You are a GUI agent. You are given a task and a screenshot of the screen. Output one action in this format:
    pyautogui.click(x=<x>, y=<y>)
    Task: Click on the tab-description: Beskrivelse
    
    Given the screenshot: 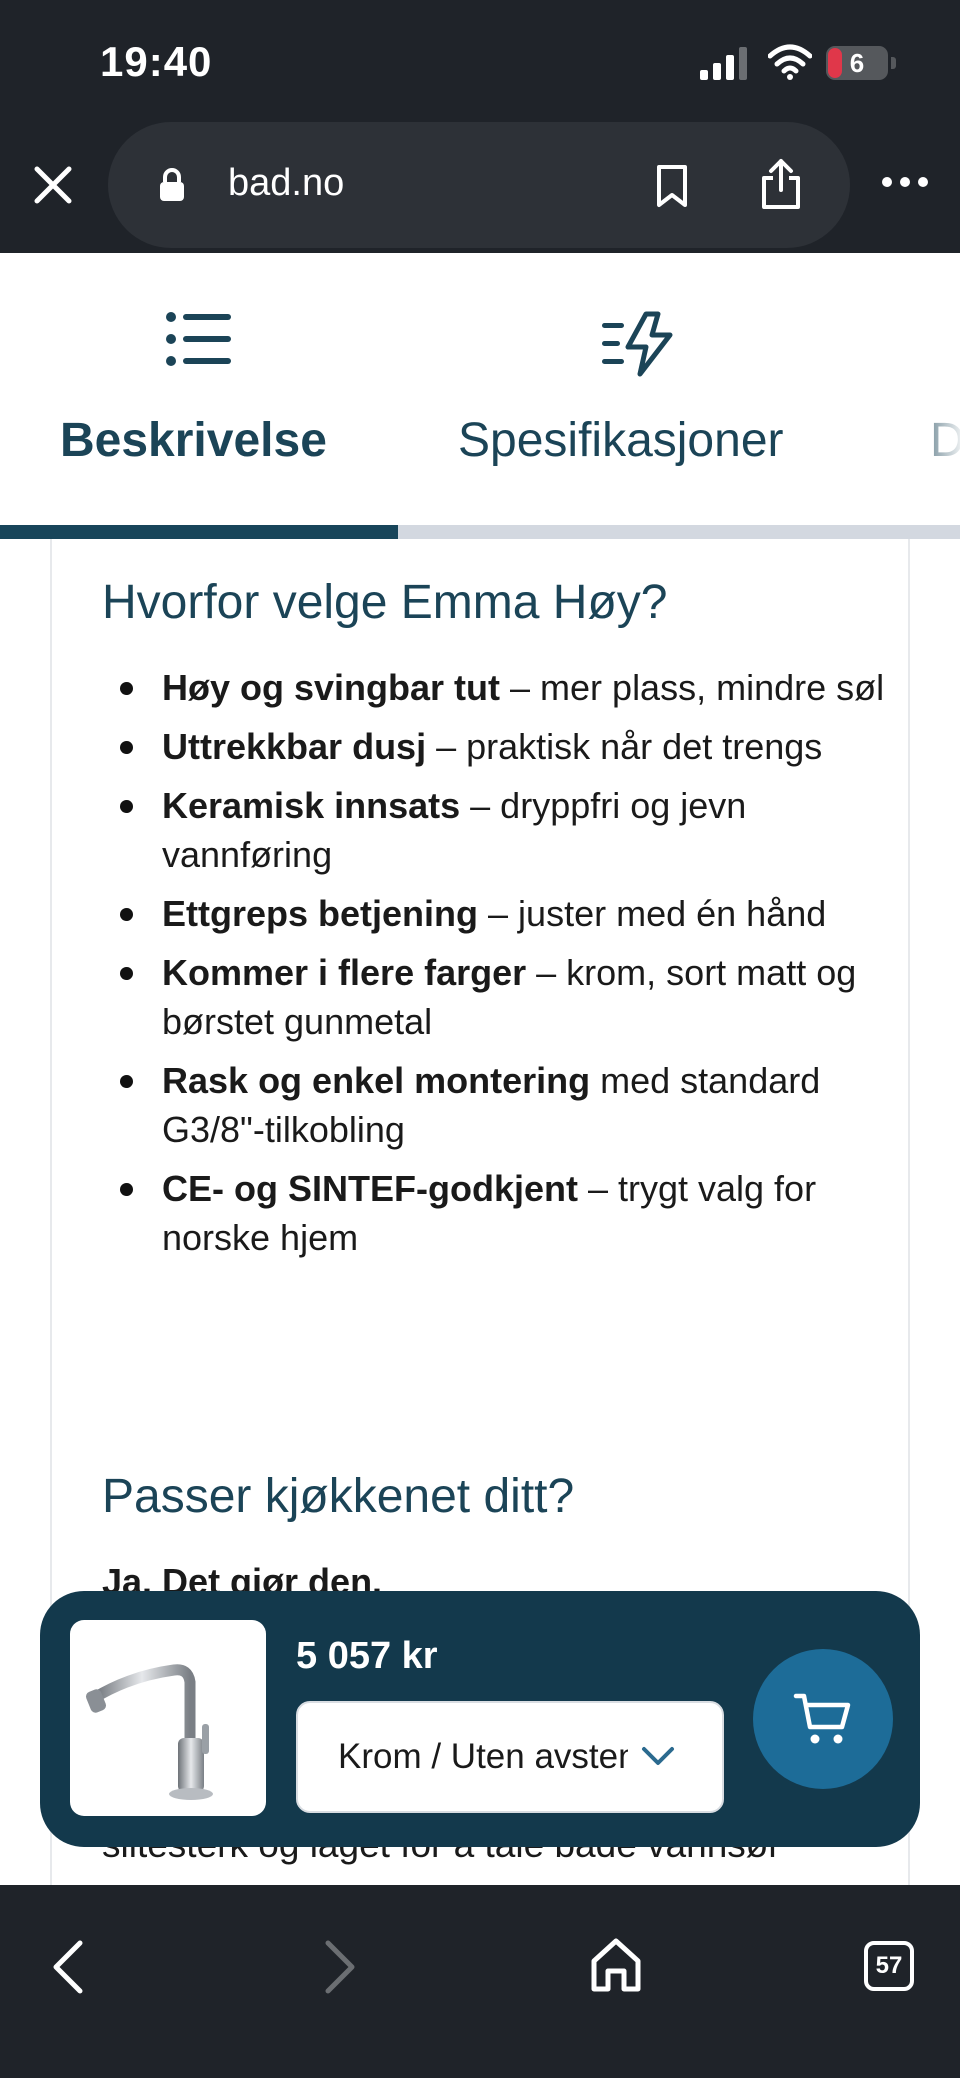 What is the action you would take?
    pyautogui.click(x=200, y=396)
    